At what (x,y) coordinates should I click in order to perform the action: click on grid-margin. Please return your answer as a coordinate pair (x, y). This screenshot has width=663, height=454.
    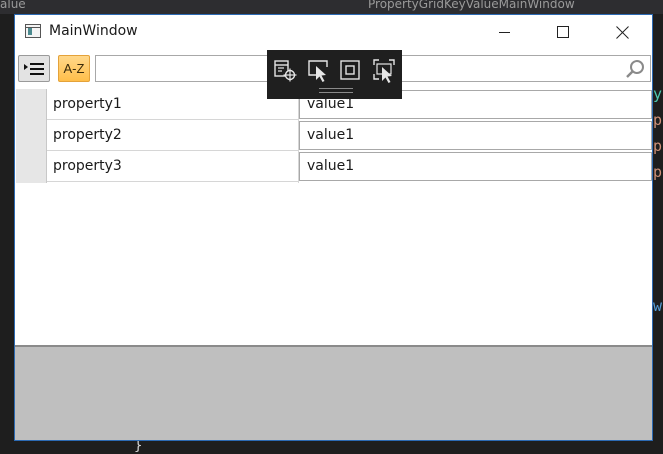
    Looking at the image, I should click on (31, 136).